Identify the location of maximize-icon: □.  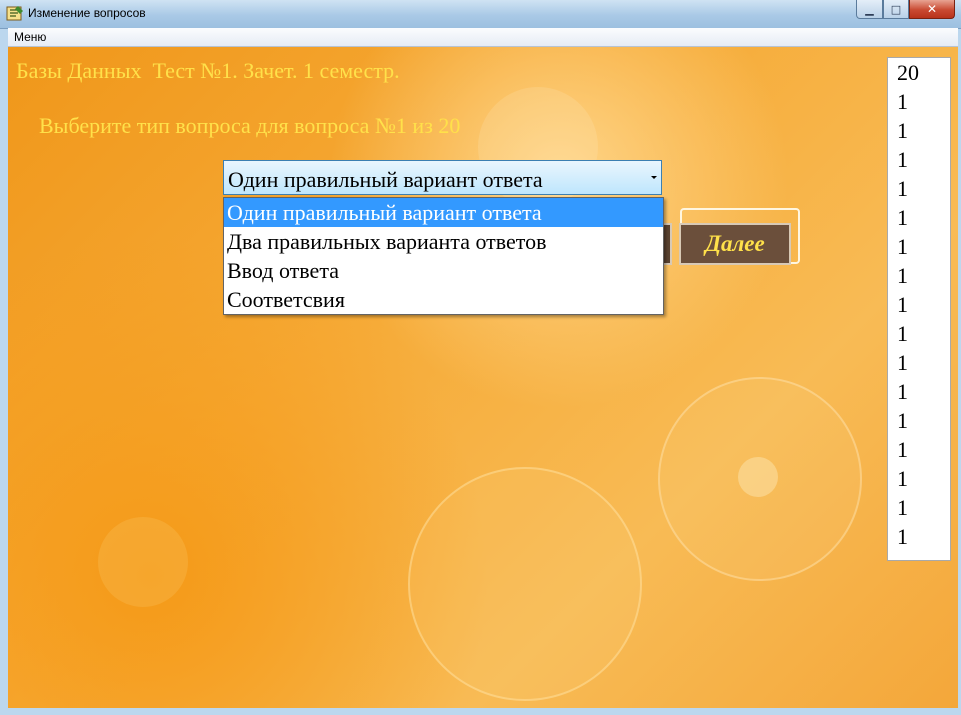
(896, 9).